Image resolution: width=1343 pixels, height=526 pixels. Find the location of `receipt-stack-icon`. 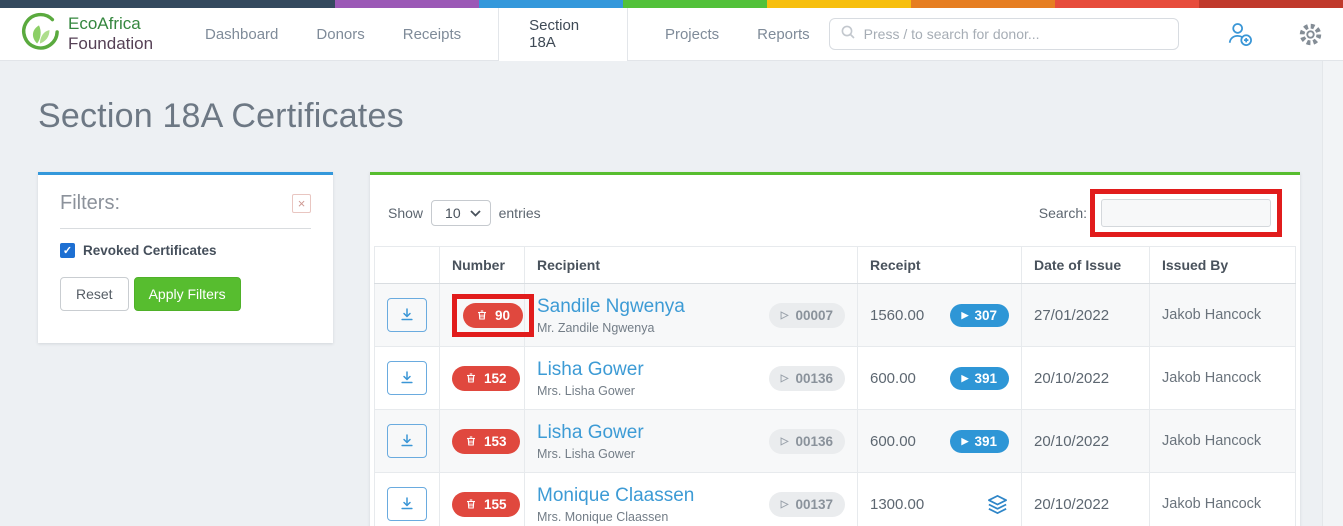

receipt-stack-icon is located at coordinates (997, 504).